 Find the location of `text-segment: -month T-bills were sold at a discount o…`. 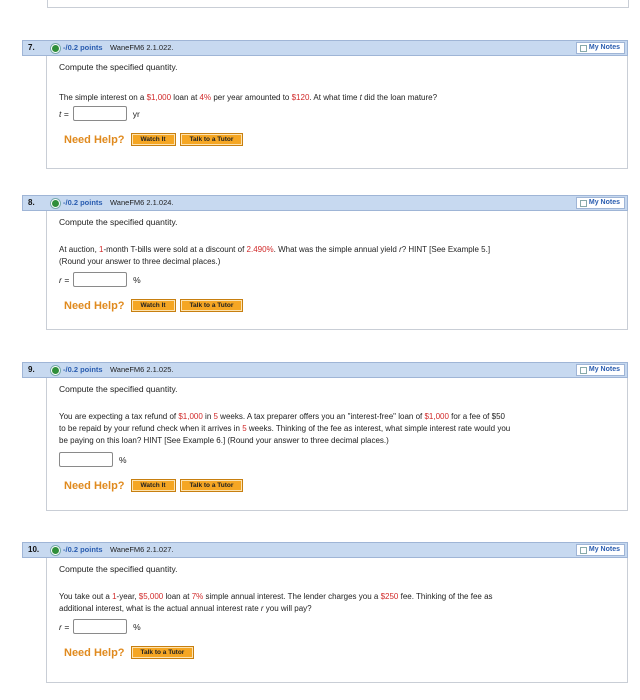

text-segment: -month T-bills were sold at a discount o… is located at coordinates (175, 249).